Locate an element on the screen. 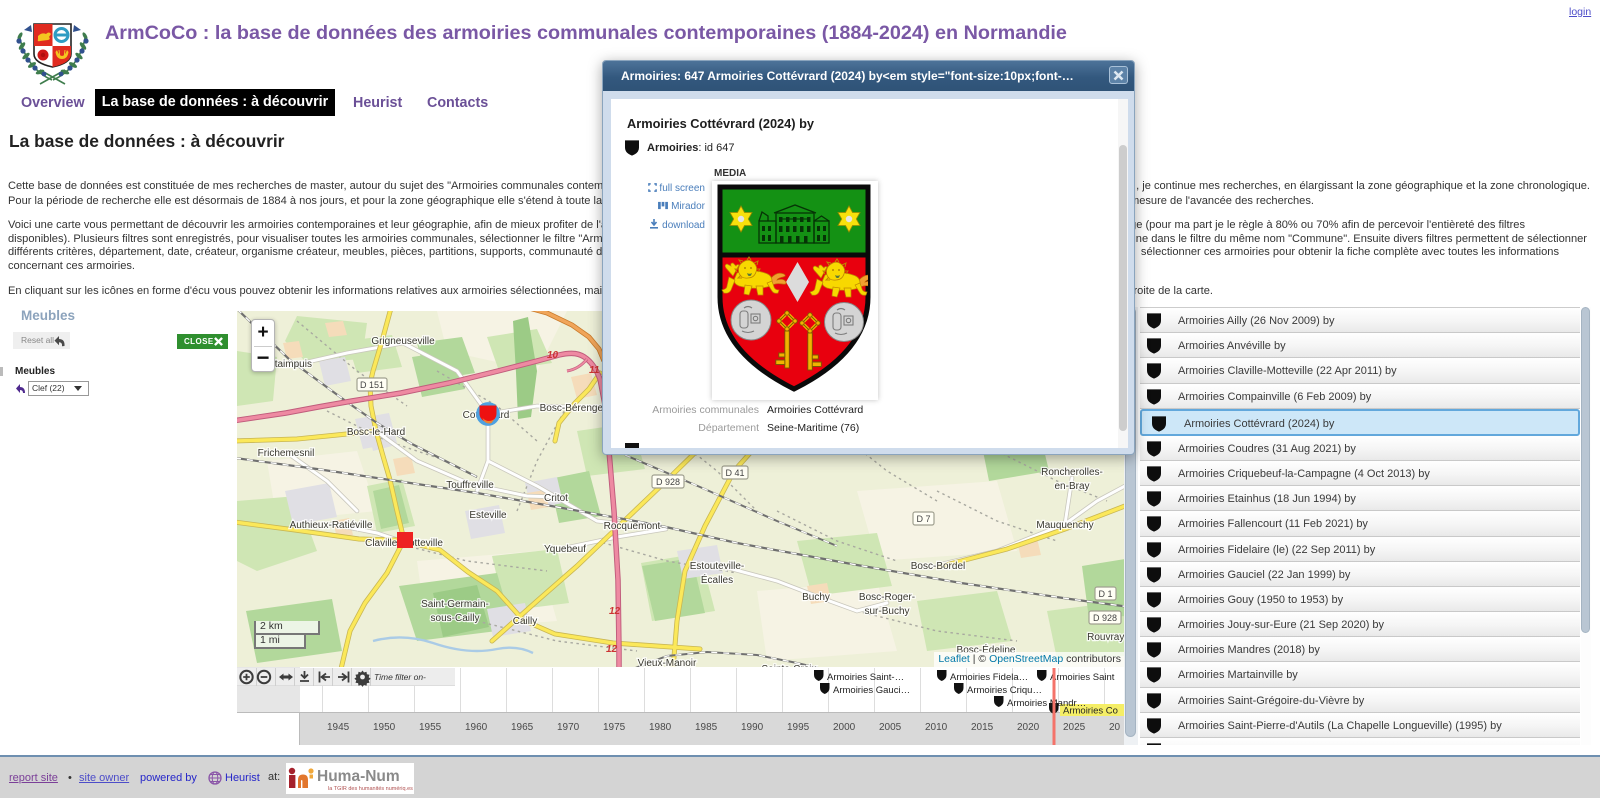 This screenshot has height=798, width=1600. svg-text: Rocquemont is located at coordinates (632, 526).